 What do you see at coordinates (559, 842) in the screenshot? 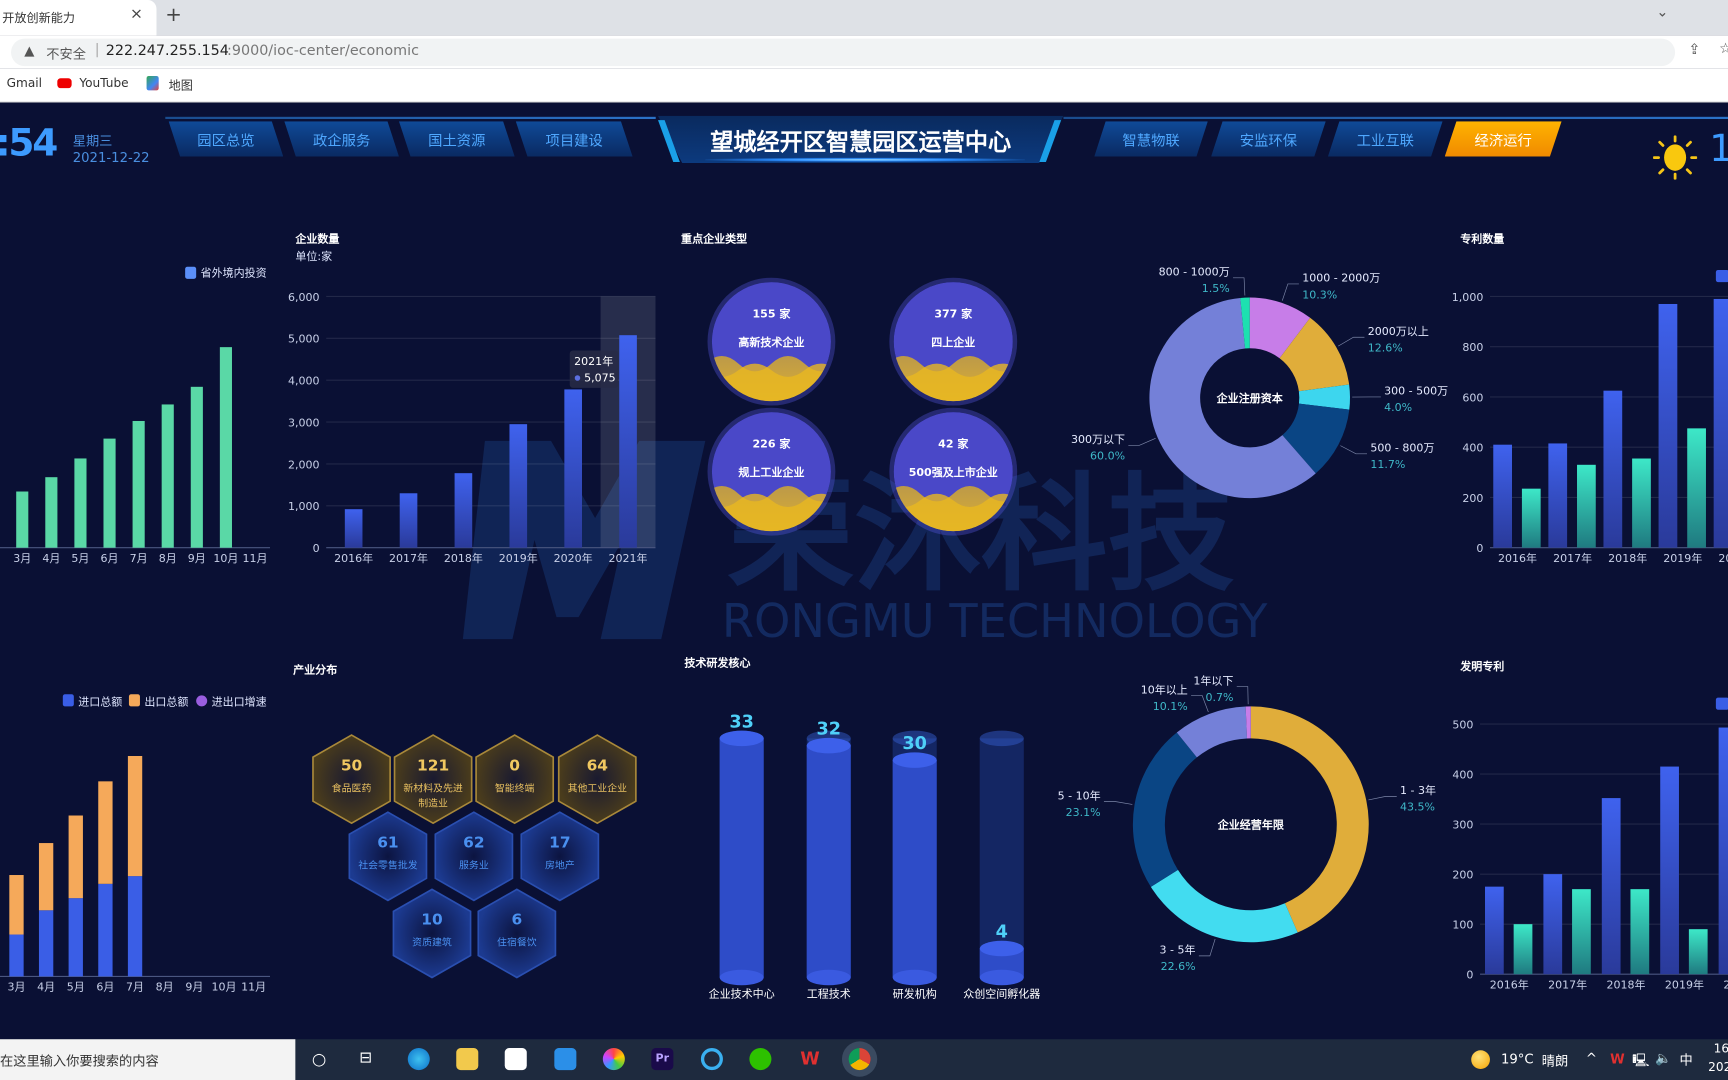
I see `hexagon-value: 17` at bounding box center [559, 842].